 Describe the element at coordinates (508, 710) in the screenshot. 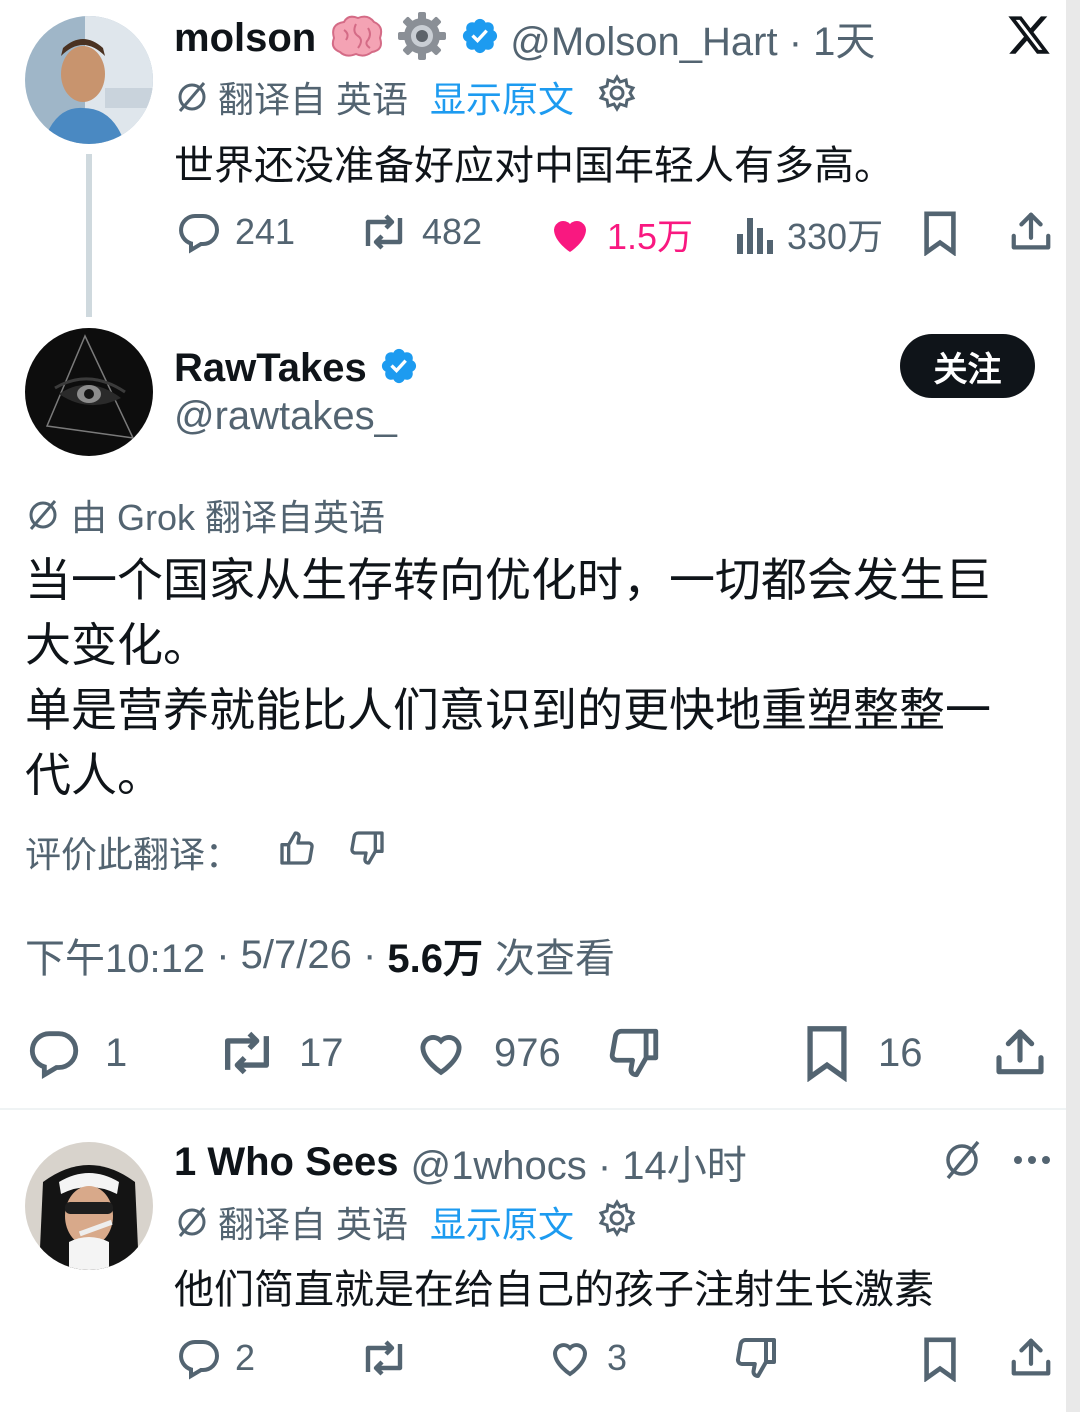

I see `post-text-line: 单是营养就能比人们意识到的更快地重塑整整一` at that location.